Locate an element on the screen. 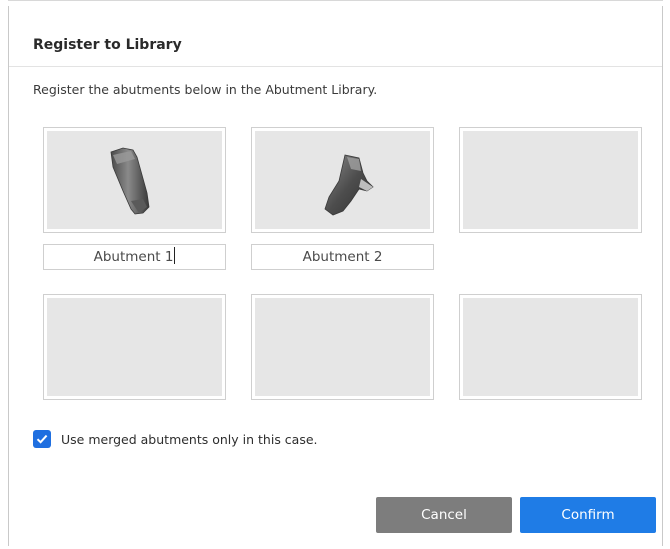 Image resolution: width=670 pixels, height=549 pixels. title-divider is located at coordinates (335, 66).